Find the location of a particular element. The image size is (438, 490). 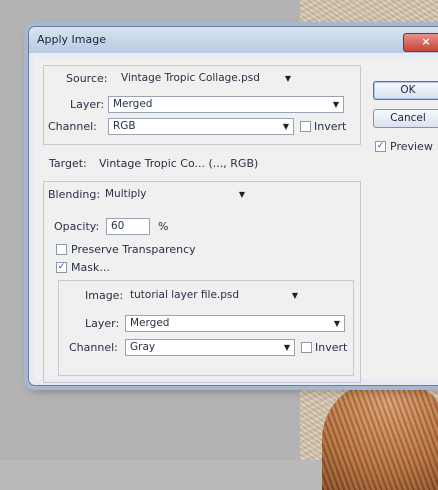

target-value: Vintage Tropic Co... (..., RGB) is located at coordinates (179, 163).